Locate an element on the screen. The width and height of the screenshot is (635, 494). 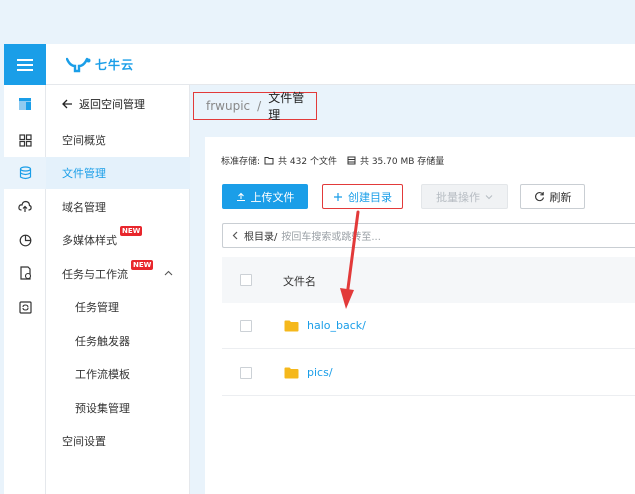
sidebar-item-task-trigger: 任务触发器 is located at coordinates (118, 341).